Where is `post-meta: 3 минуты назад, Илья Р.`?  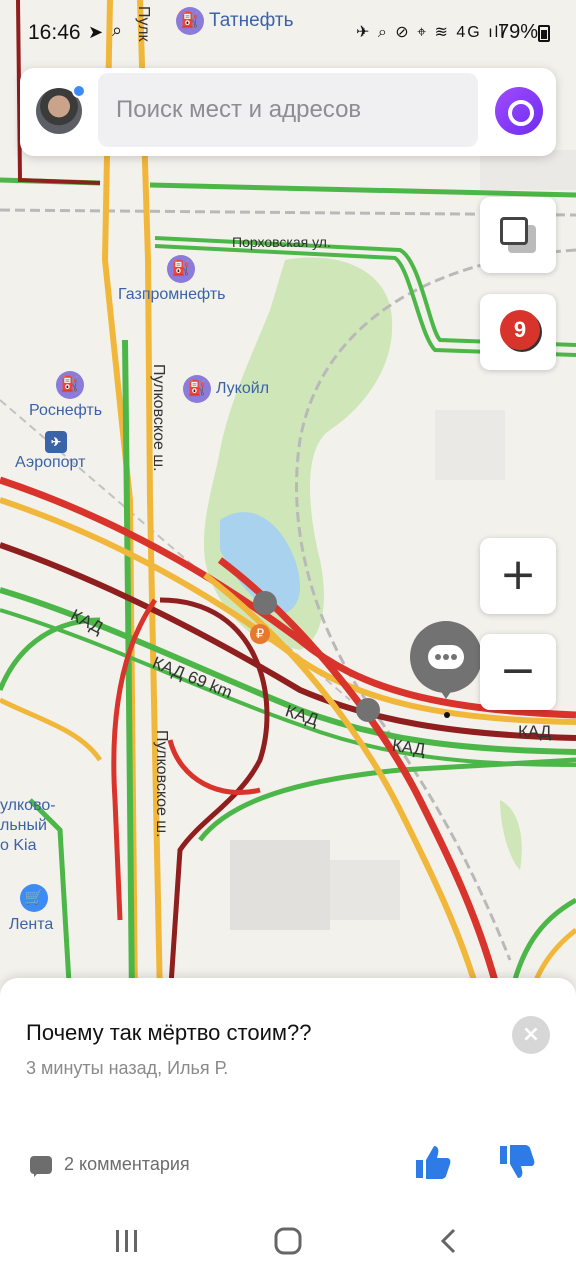 post-meta: 3 минуты назад, Илья Р. is located at coordinates (127, 1068).